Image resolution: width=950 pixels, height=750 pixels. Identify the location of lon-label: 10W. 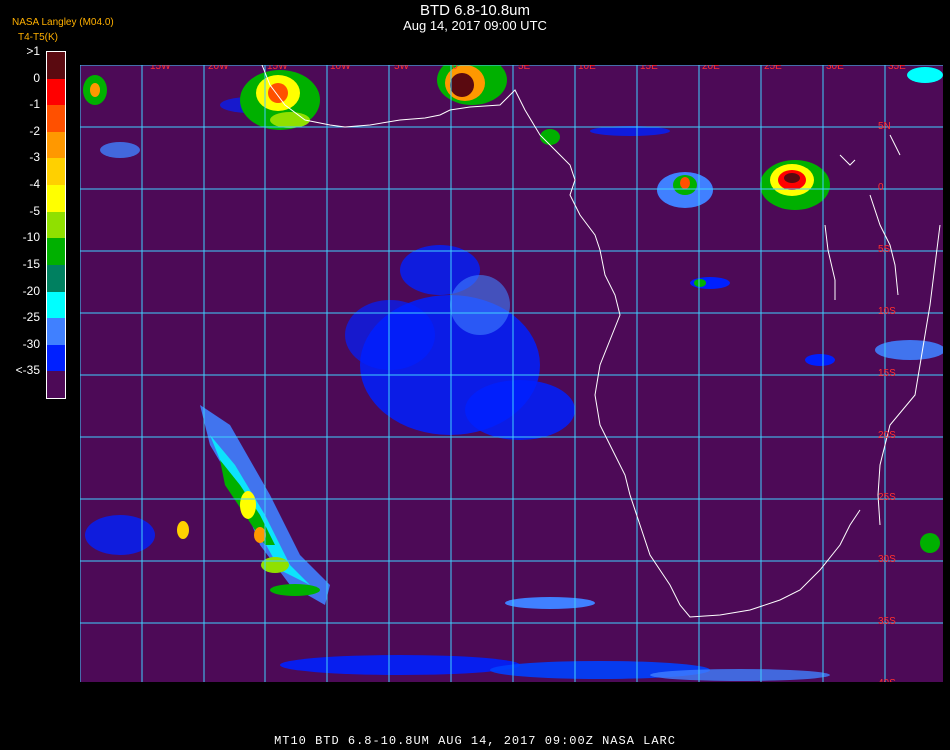
(340, 68).